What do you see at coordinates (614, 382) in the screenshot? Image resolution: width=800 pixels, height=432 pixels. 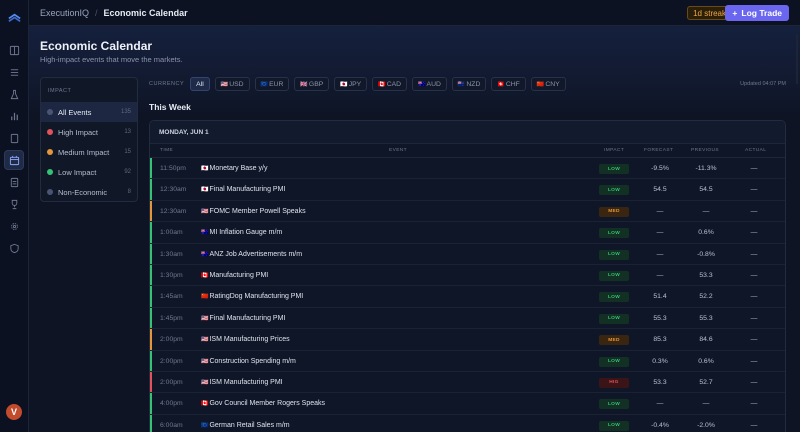 I see `impact-badge: HIG` at bounding box center [614, 382].